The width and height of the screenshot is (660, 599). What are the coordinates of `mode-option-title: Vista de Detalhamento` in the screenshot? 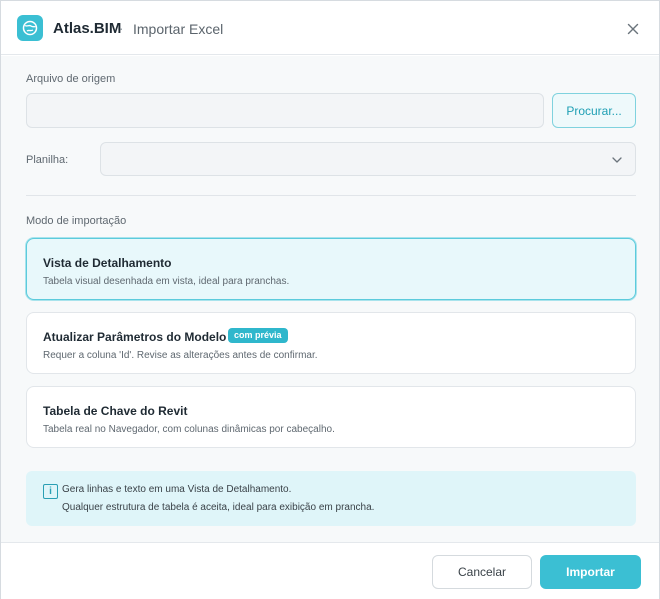 It's located at (107, 263).